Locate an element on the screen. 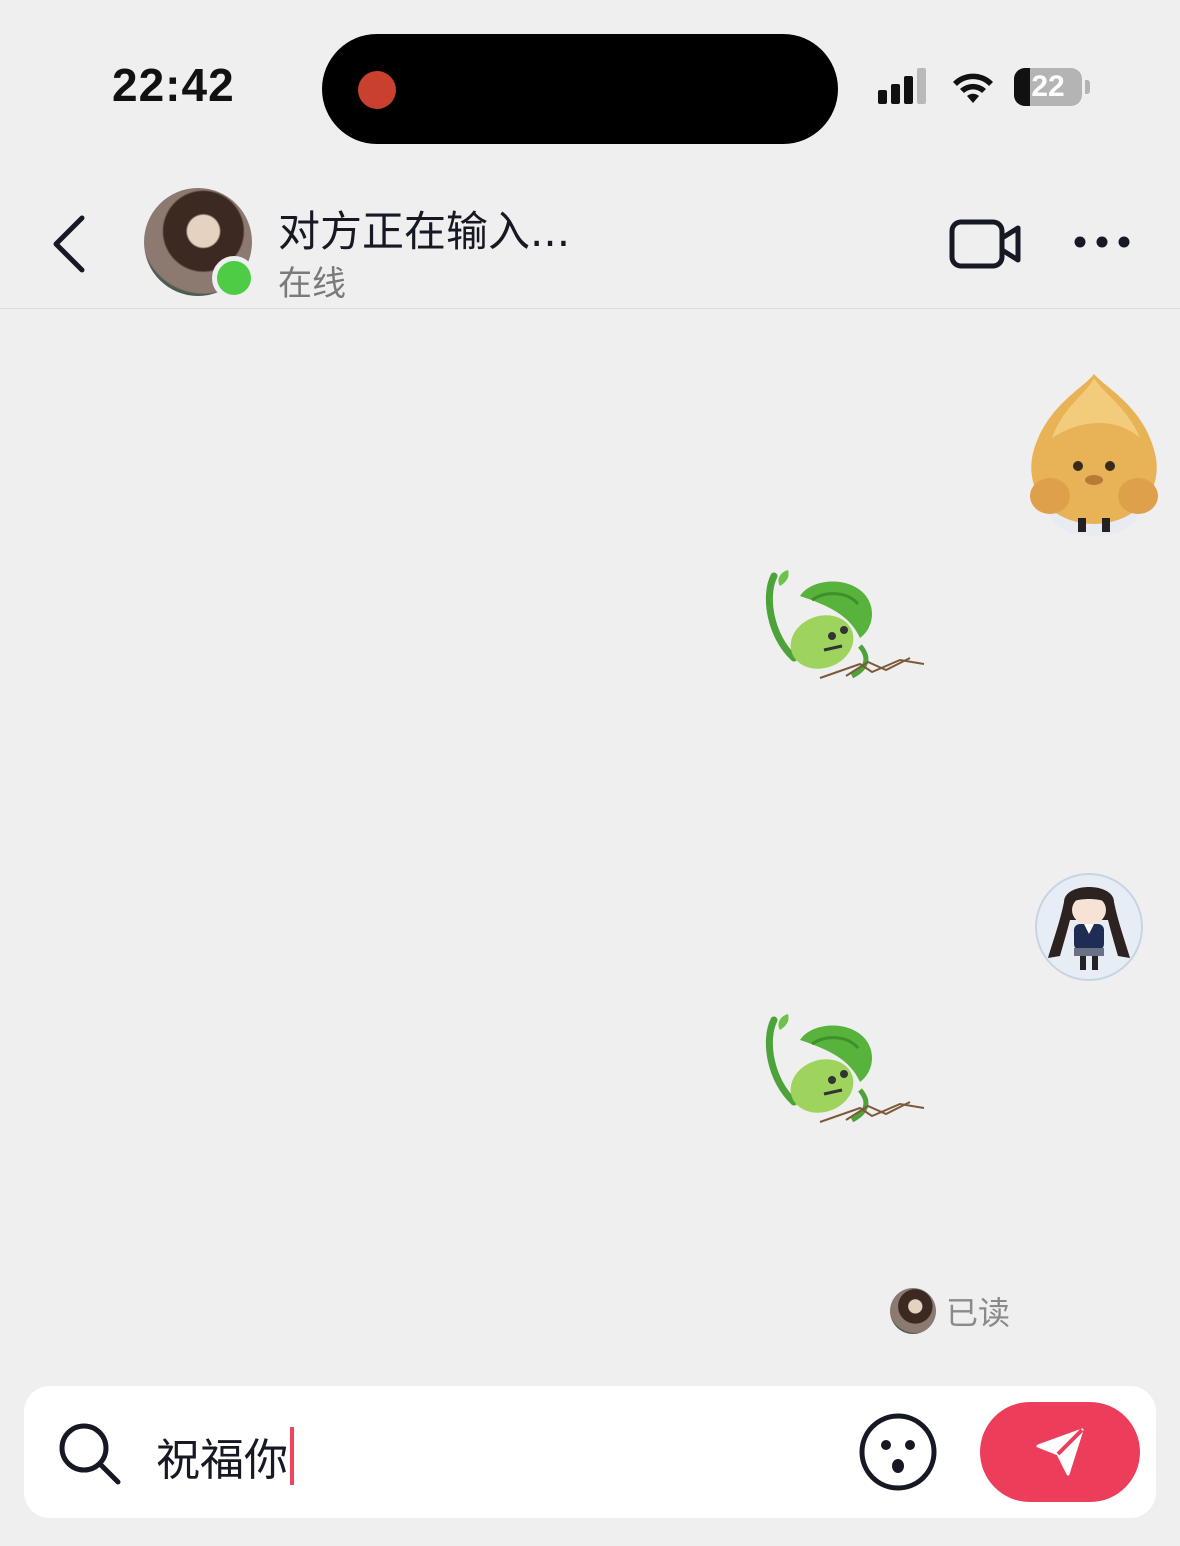  read-receipt-avatar is located at coordinates (913, 1311).